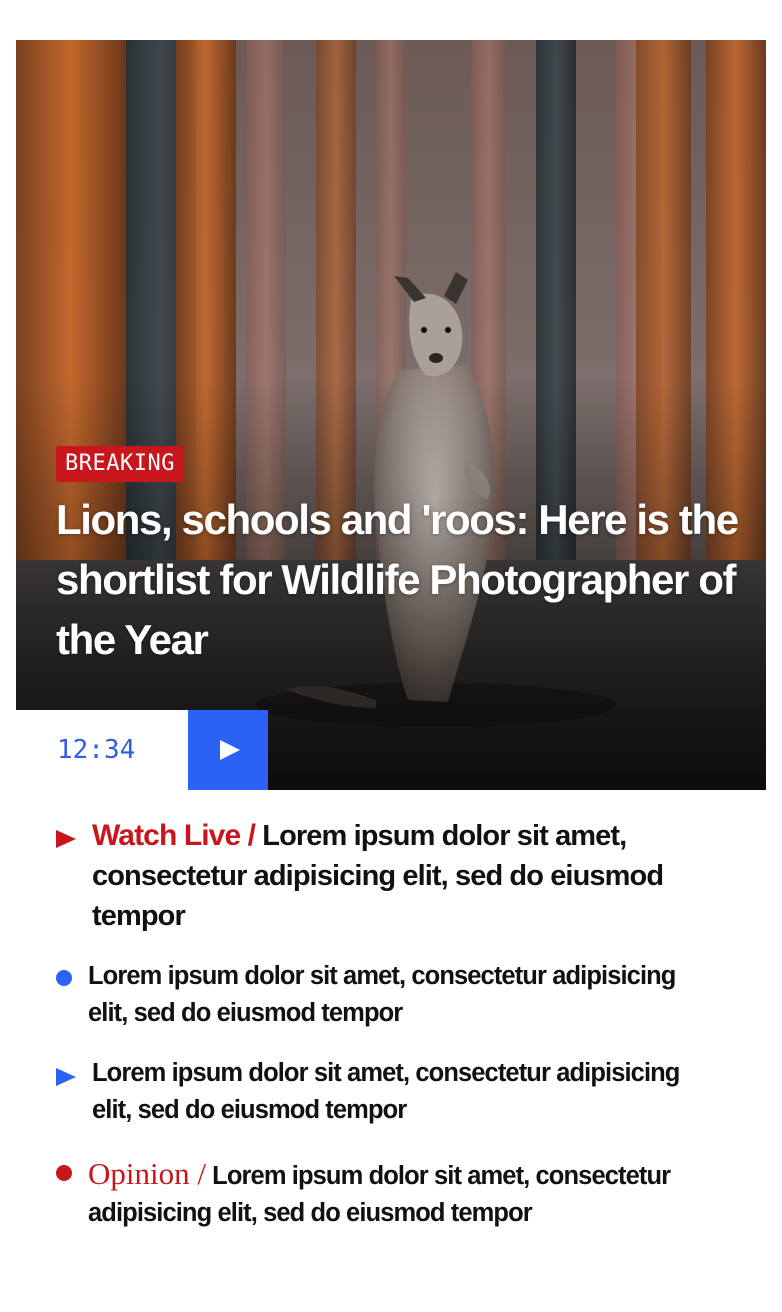 Image resolution: width=782 pixels, height=1312 pixels. Describe the element at coordinates (64, 1173) in the screenshot. I see `red-dot-icon` at that location.